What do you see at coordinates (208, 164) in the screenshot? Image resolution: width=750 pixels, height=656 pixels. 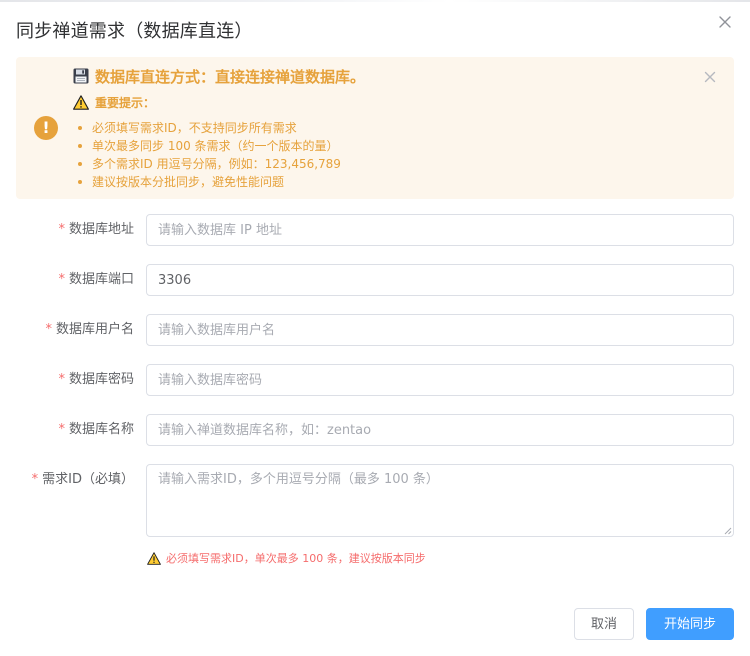 I see `alert-list-item: 多个需求ID 用逗号分隔，例如：123,456,789` at bounding box center [208, 164].